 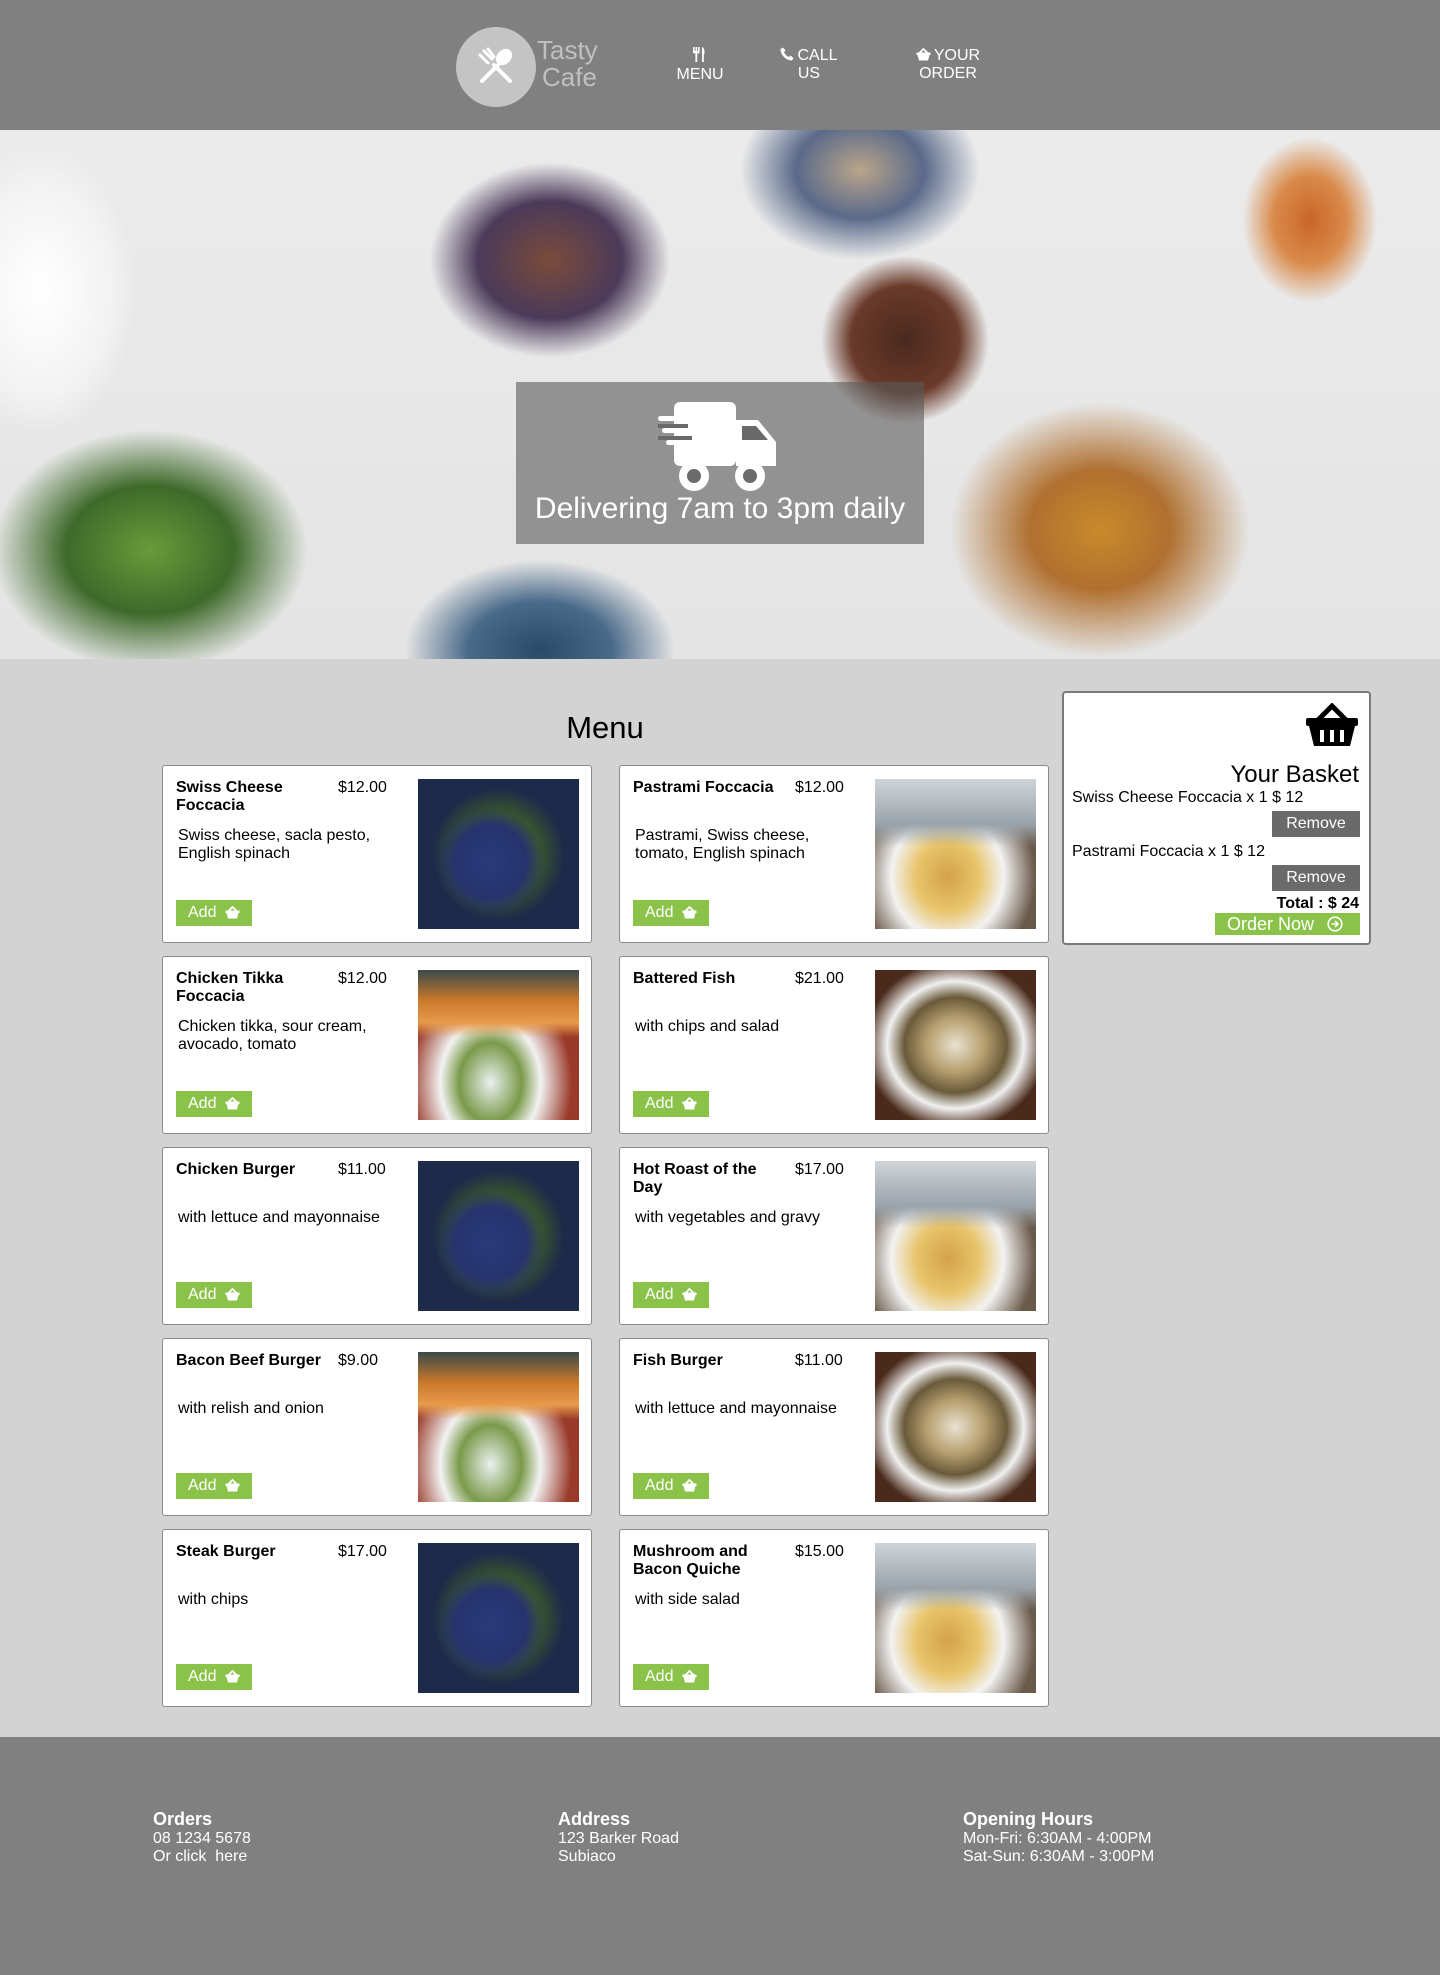 What do you see at coordinates (1168, 851) in the screenshot?
I see `basket-line-item: Pastrami Foccacia x 1 $ 12` at bounding box center [1168, 851].